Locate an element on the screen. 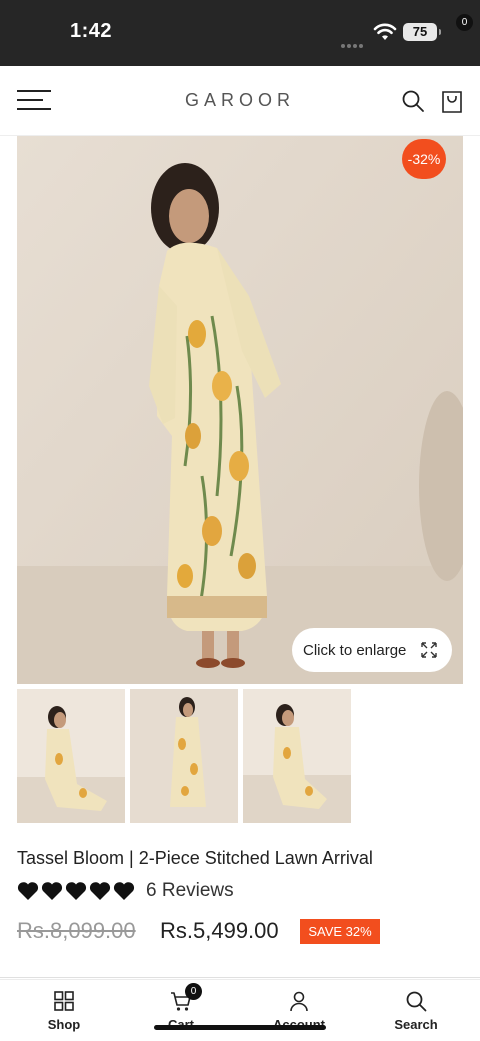 This screenshot has height=1041, width=480. site-header: GAROOR is located at coordinates (240, 101).